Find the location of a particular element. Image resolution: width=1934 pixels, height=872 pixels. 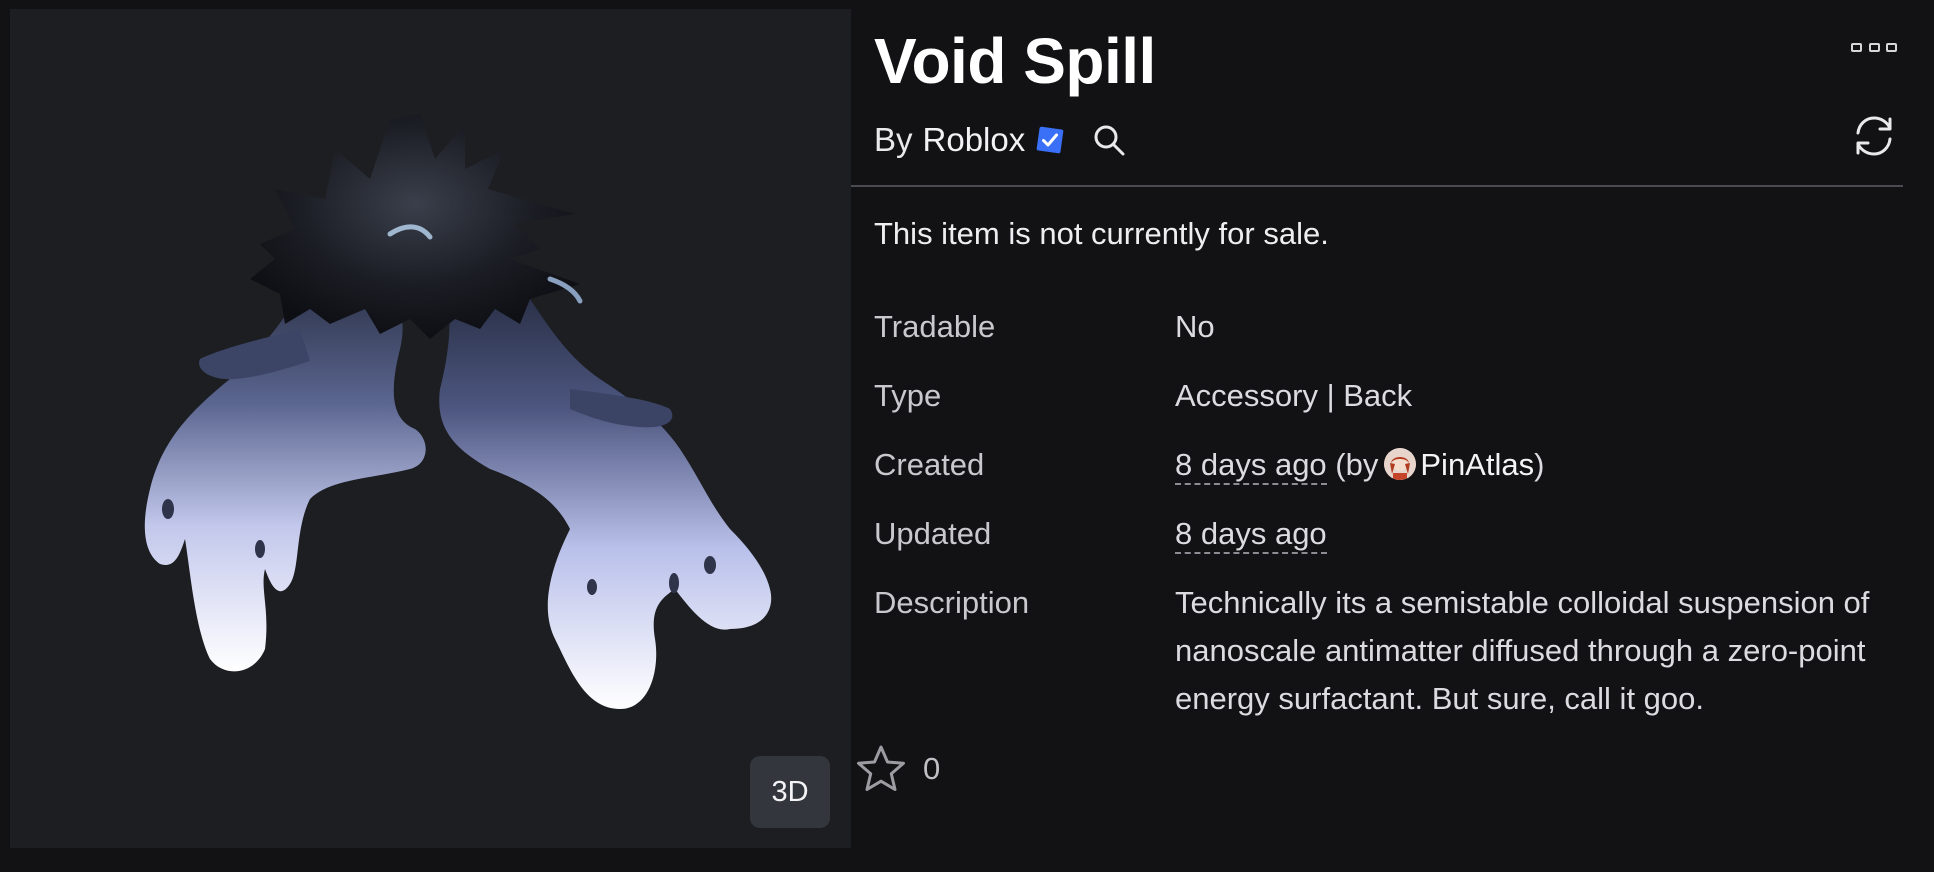

favorite-button: 0 is located at coordinates (897, 769).